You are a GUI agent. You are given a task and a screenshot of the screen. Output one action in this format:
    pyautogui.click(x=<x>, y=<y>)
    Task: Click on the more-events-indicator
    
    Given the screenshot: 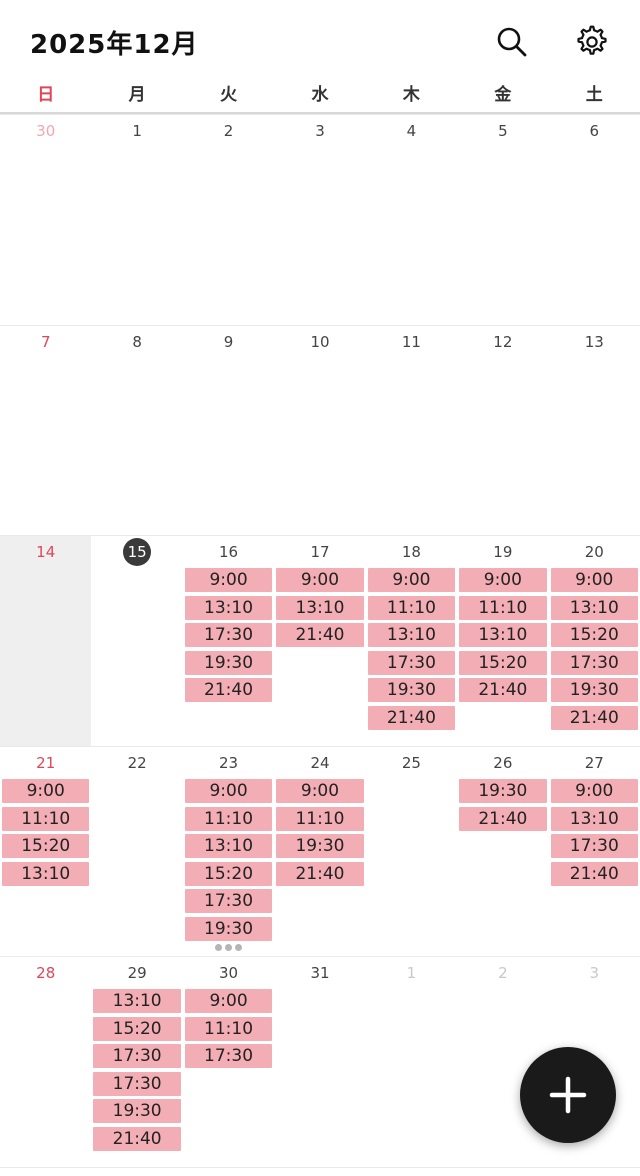 What is the action you would take?
    pyautogui.click(x=228, y=949)
    